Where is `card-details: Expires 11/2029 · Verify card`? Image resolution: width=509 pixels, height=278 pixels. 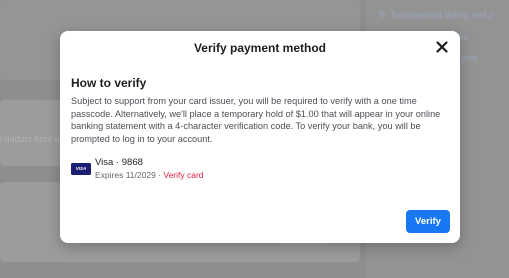
card-details: Expires 11/2029 · Verify card is located at coordinates (149, 175).